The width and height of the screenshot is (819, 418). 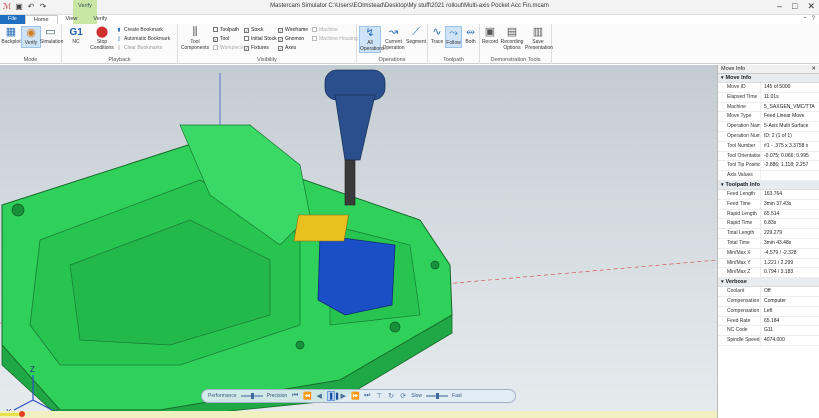 What do you see at coordinates (768, 273) in the screenshot?
I see `info-row: Min/Max Z 0.794 / 3.183` at bounding box center [768, 273].